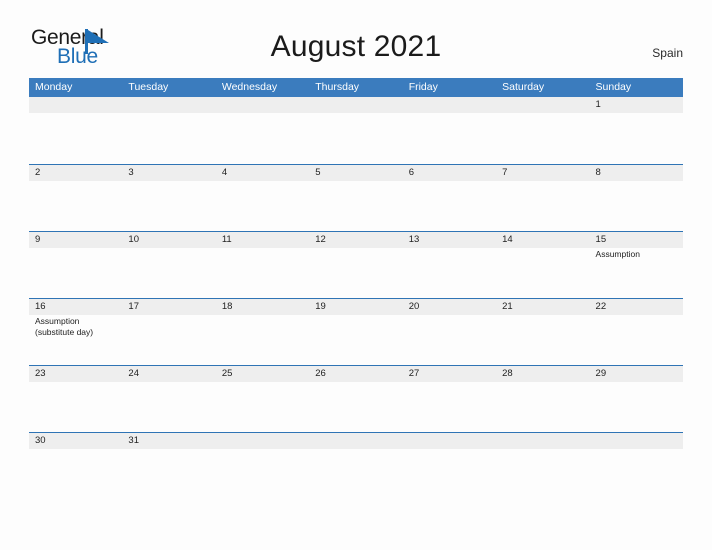 This screenshot has width=712, height=550. Describe the element at coordinates (133, 239) in the screenshot. I see `day-number: 10` at that location.